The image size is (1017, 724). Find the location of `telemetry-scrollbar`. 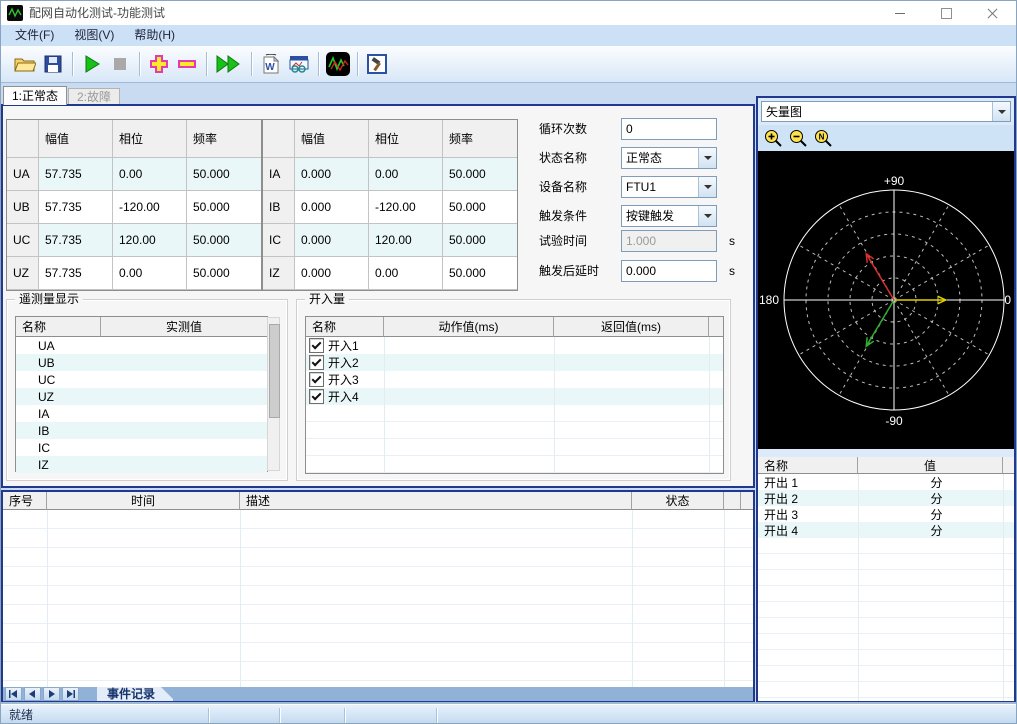

telemetry-scrollbar is located at coordinates (273, 394).